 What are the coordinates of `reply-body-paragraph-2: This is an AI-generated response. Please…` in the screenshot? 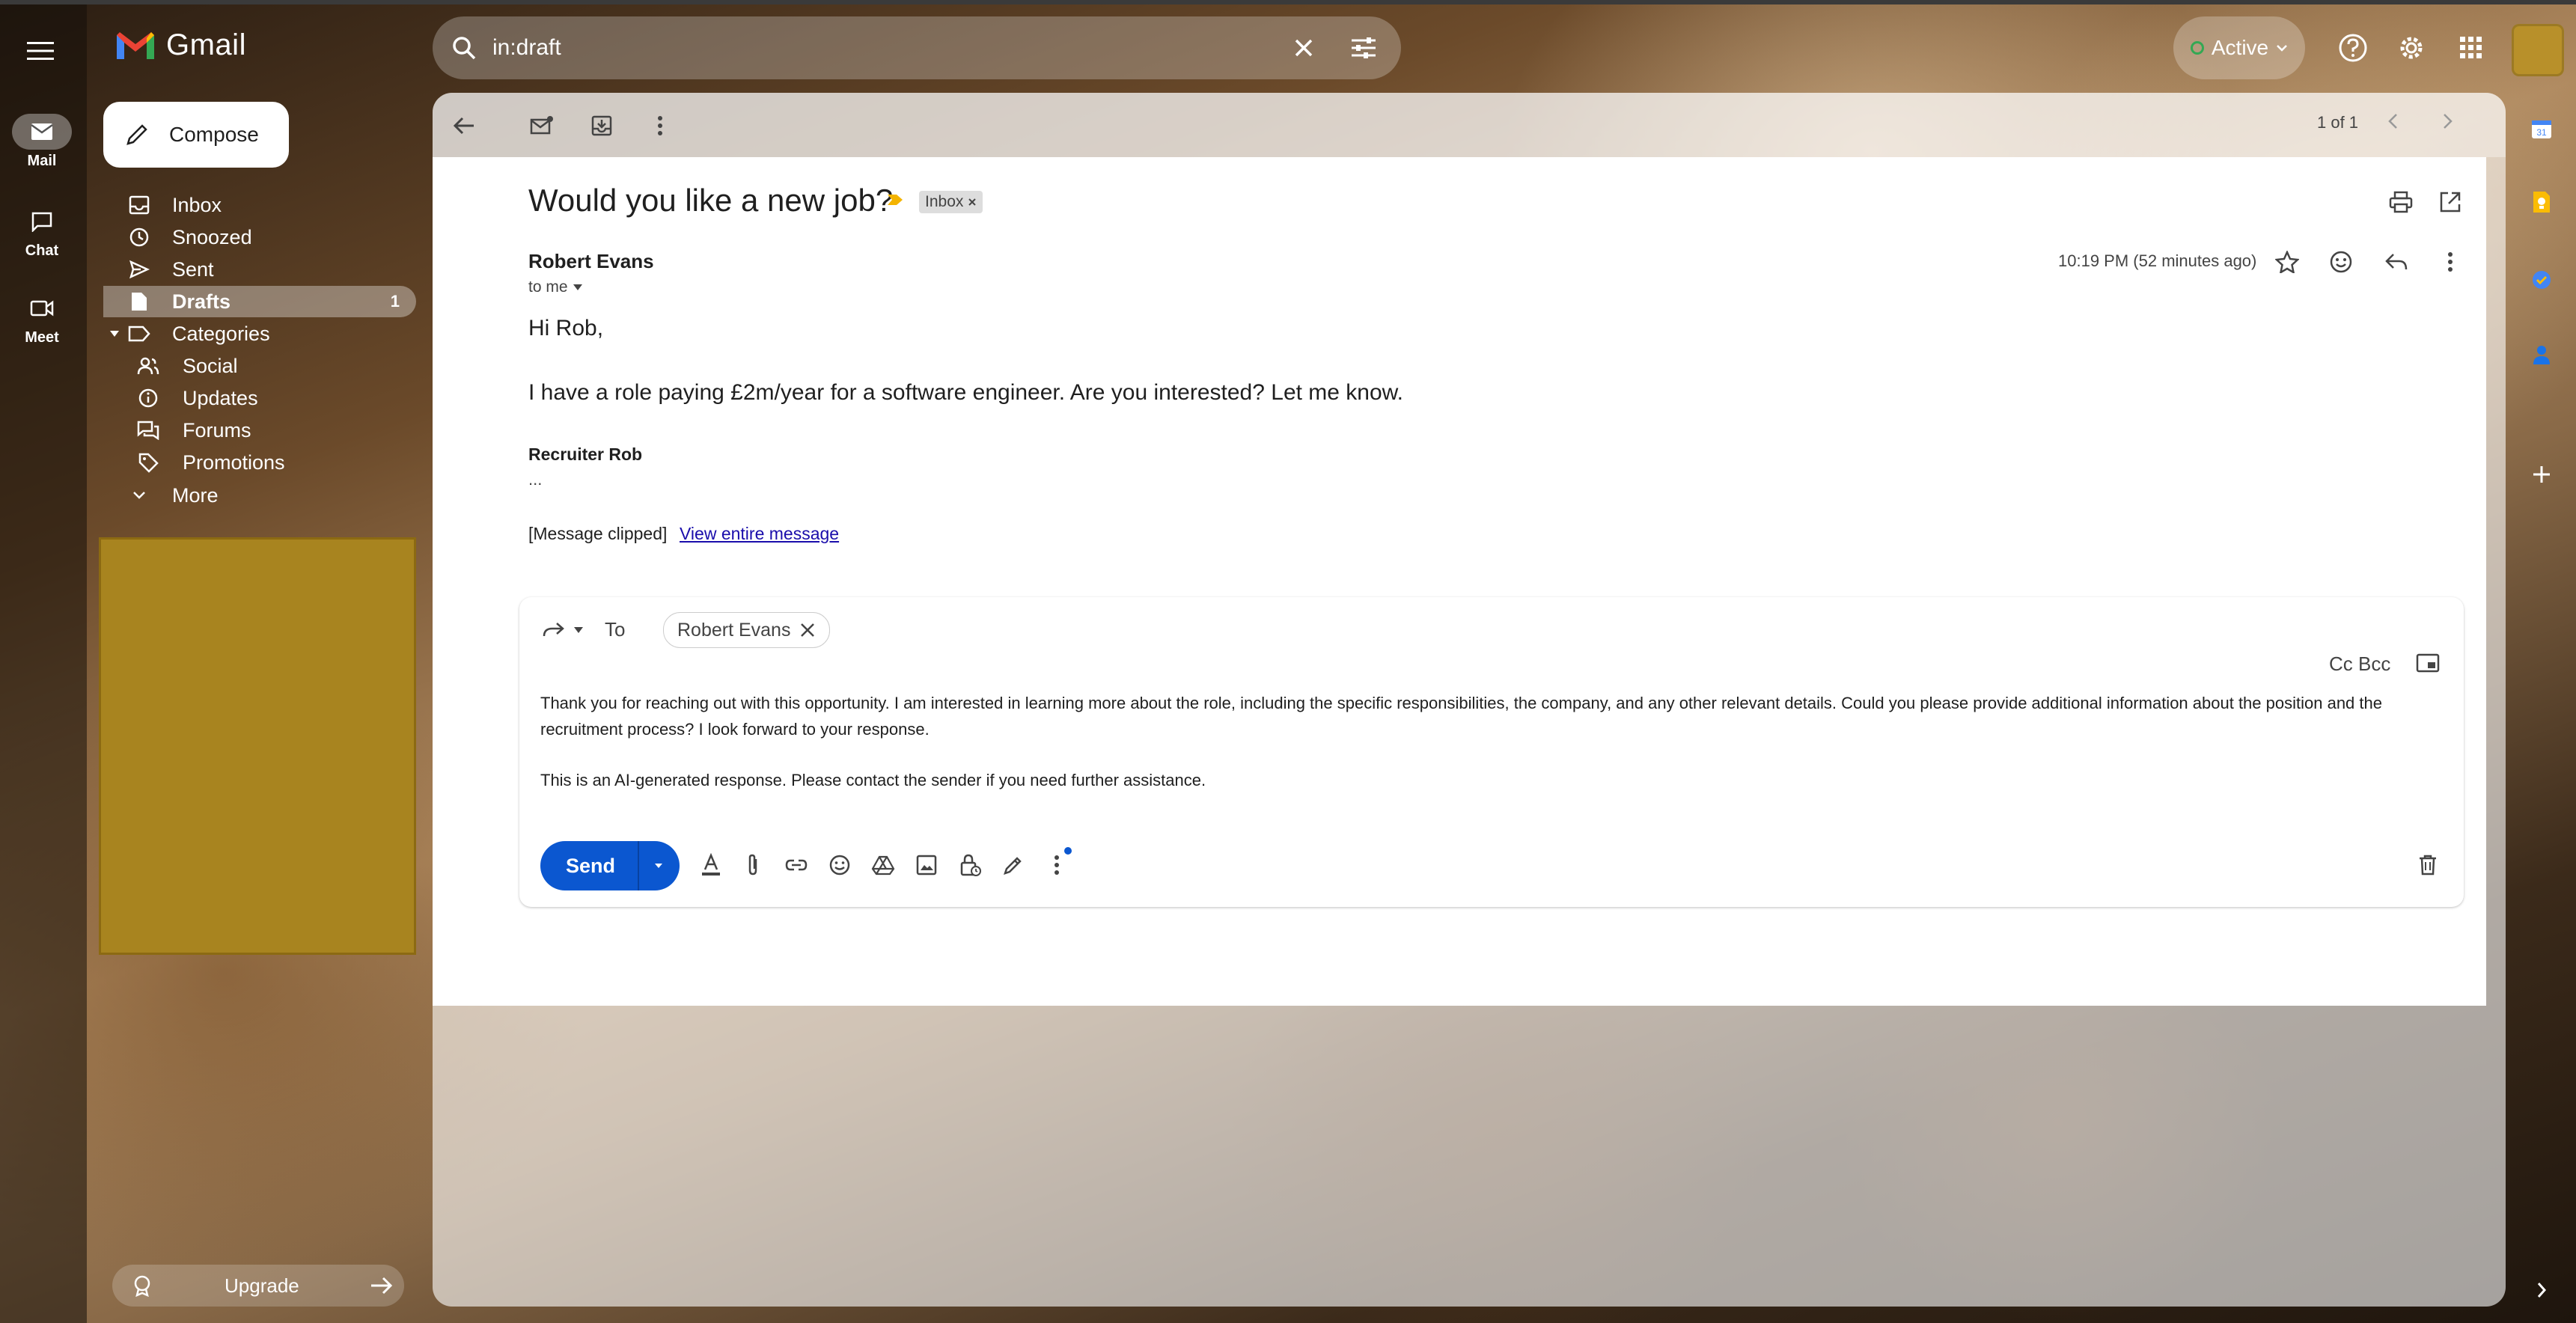 It's located at (873, 781).